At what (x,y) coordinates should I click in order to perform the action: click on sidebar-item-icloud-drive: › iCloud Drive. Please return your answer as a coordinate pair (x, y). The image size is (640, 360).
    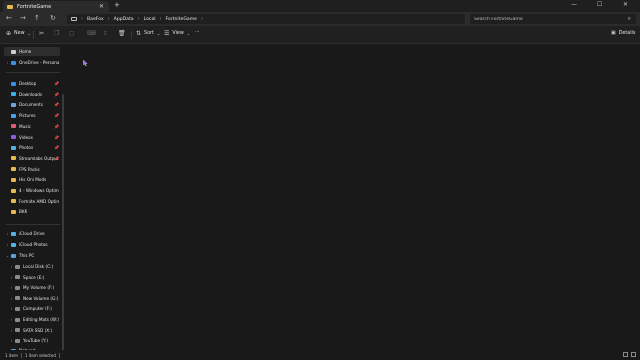
    Looking at the image, I should click on (32, 233).